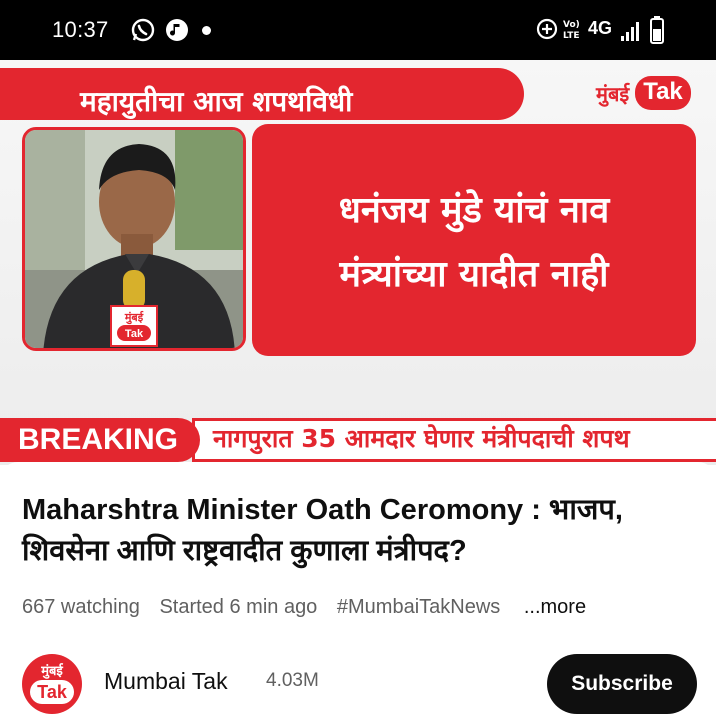 The height and width of the screenshot is (728, 716). I want to click on channel-avatar: मुंबई Tak, so click(52, 684).